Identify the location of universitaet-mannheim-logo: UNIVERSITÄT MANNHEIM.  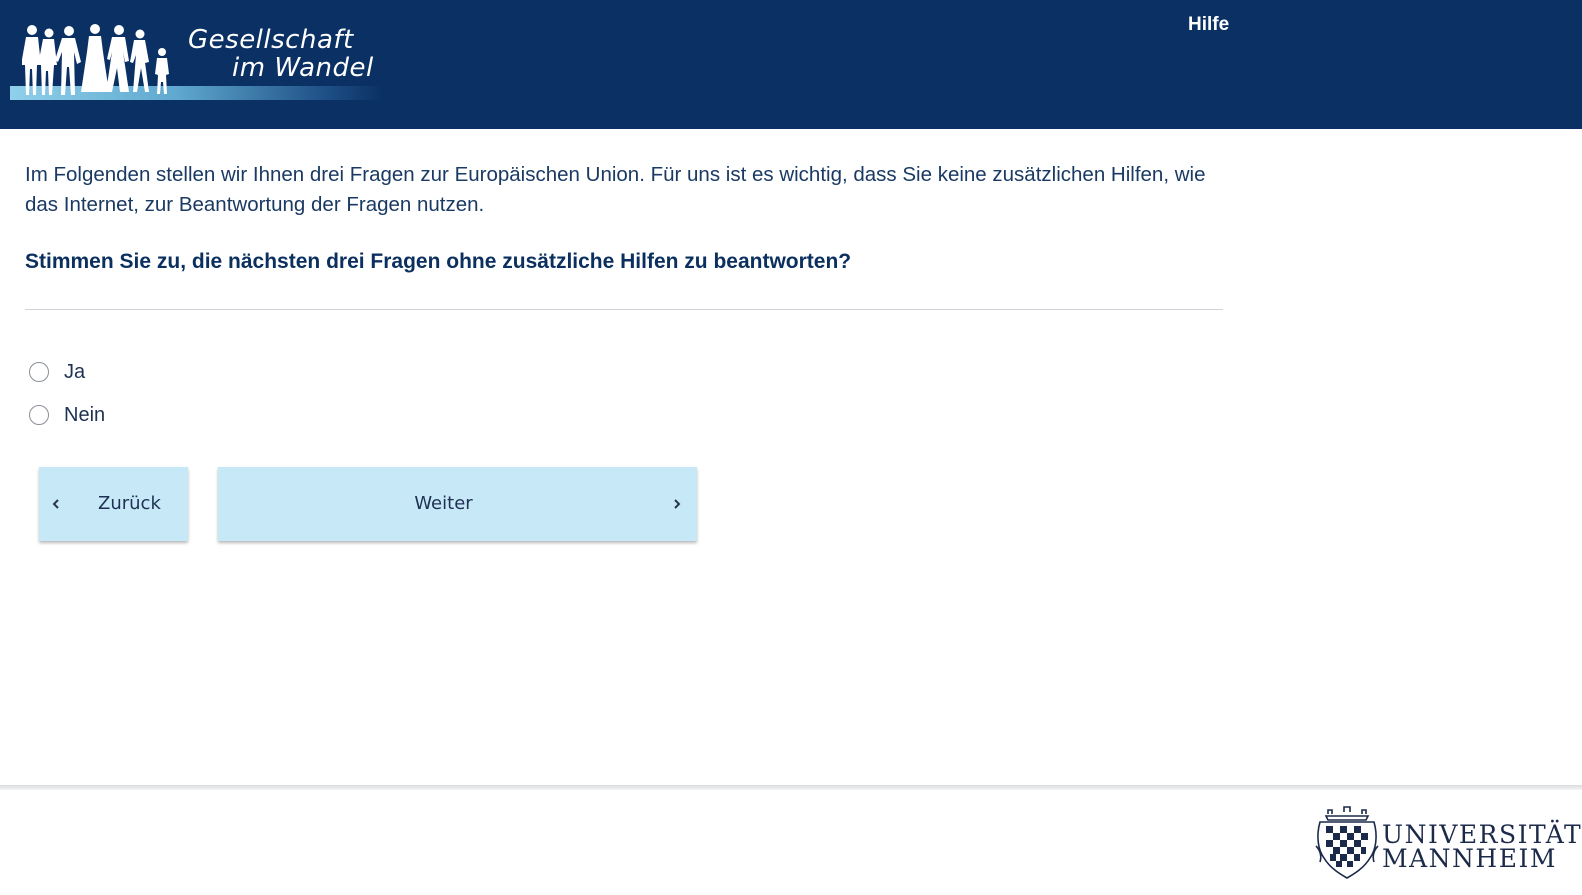
(1447, 844).